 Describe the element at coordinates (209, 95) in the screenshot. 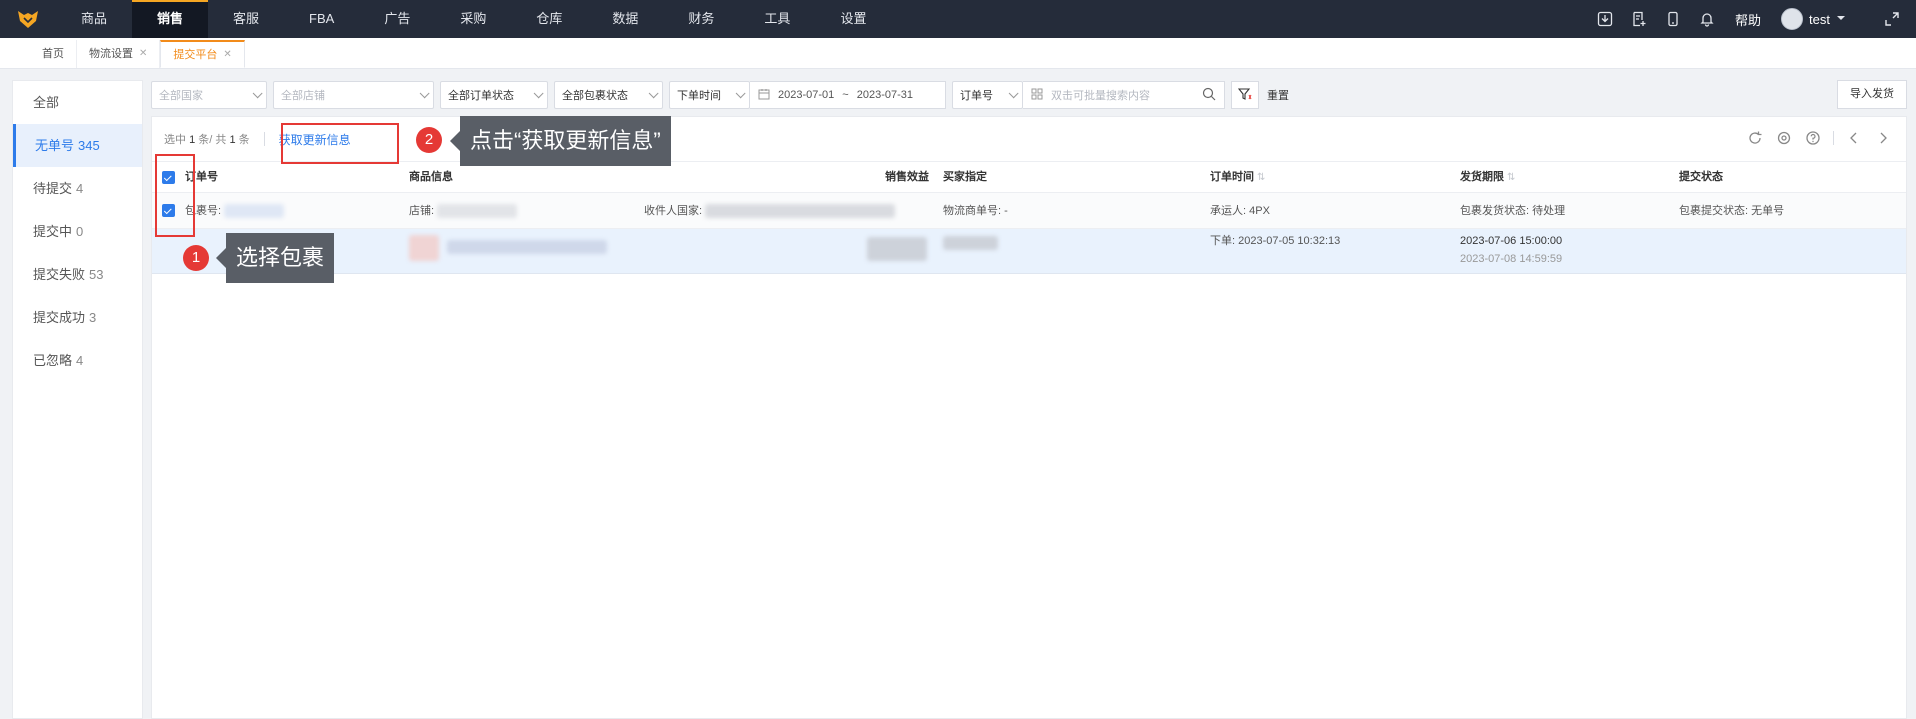

I see `country-select: 全部国家` at that location.